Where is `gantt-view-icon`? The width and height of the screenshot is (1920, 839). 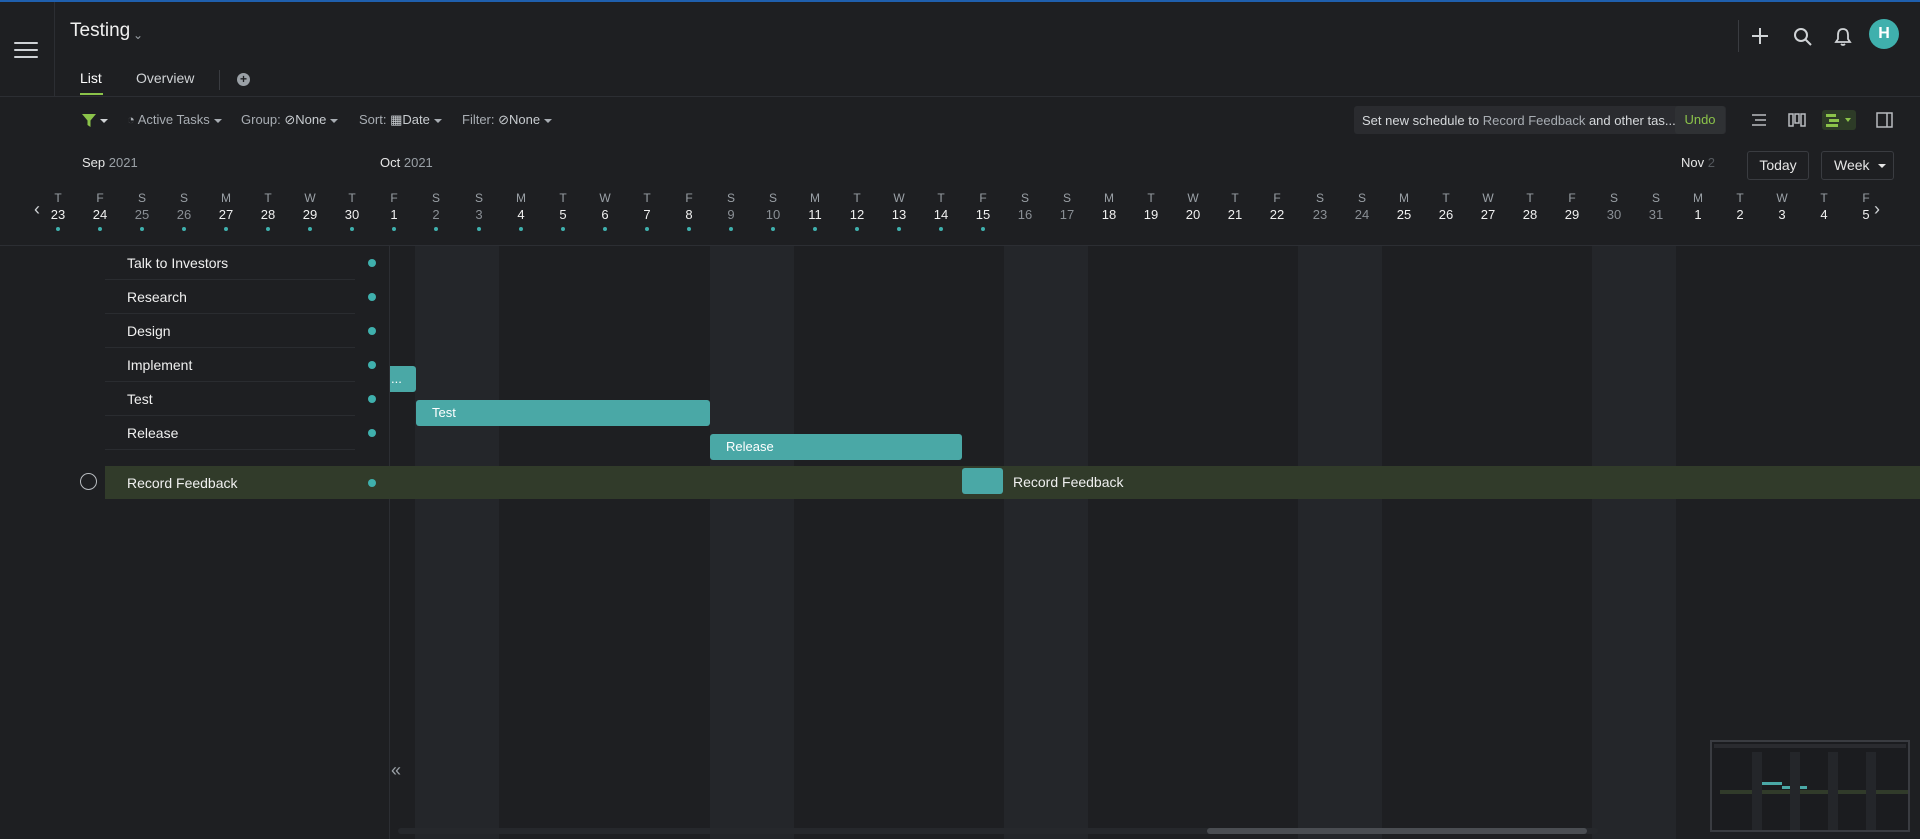 gantt-view-icon is located at coordinates (1838, 120).